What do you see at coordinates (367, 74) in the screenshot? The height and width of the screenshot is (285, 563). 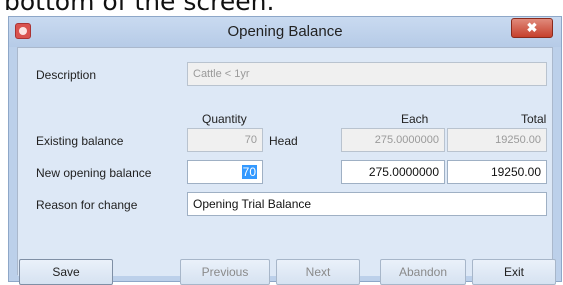 I see `description-field: Cattle < 1yr` at bounding box center [367, 74].